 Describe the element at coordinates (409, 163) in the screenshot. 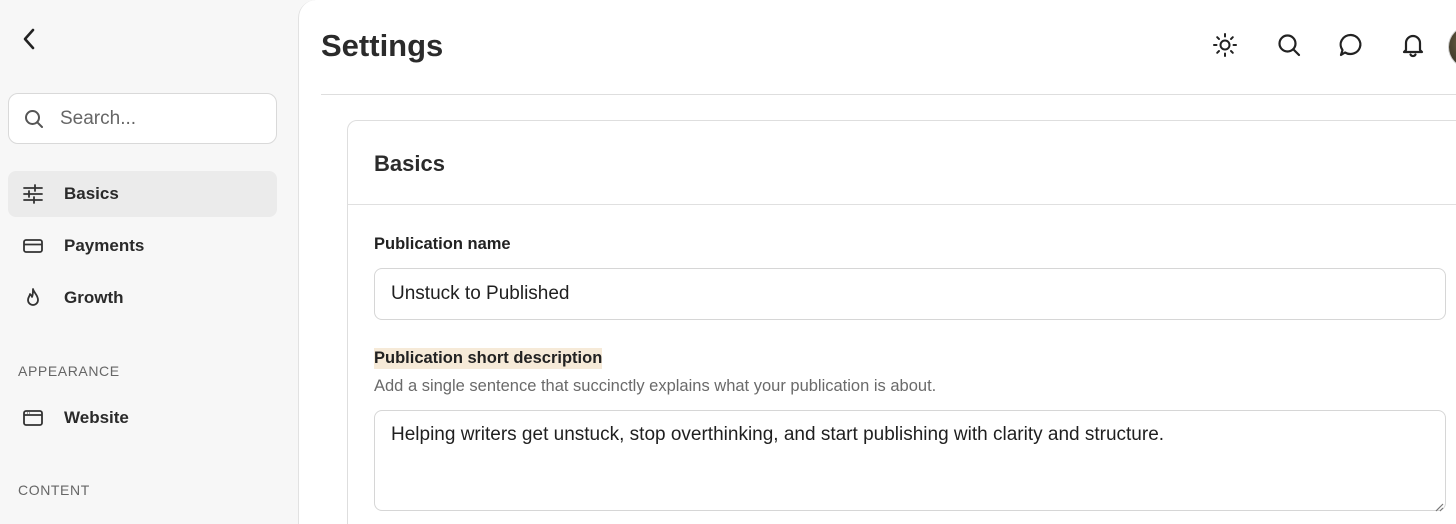

I see `card-title: Basics` at that location.